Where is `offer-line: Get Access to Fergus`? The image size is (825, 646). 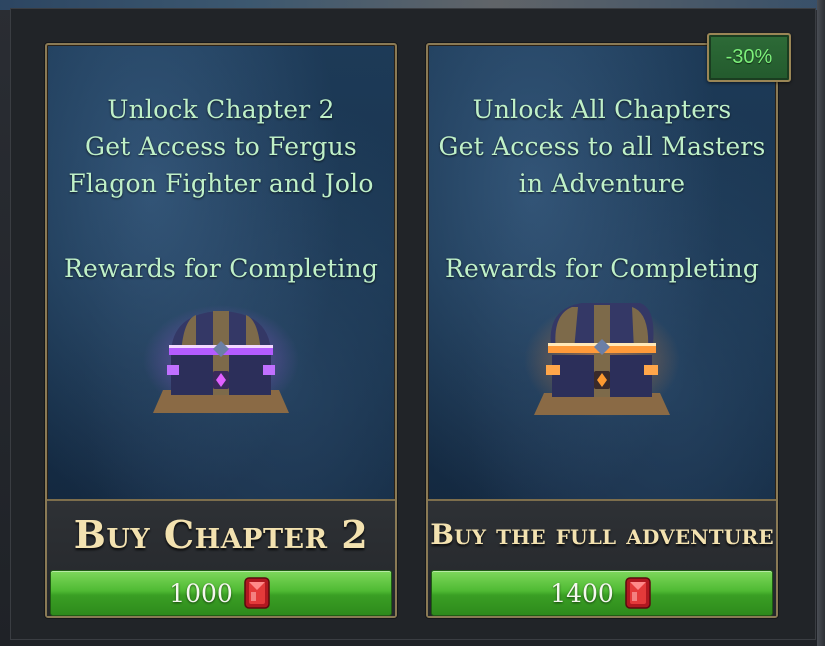 offer-line: Get Access to Fergus is located at coordinates (221, 146).